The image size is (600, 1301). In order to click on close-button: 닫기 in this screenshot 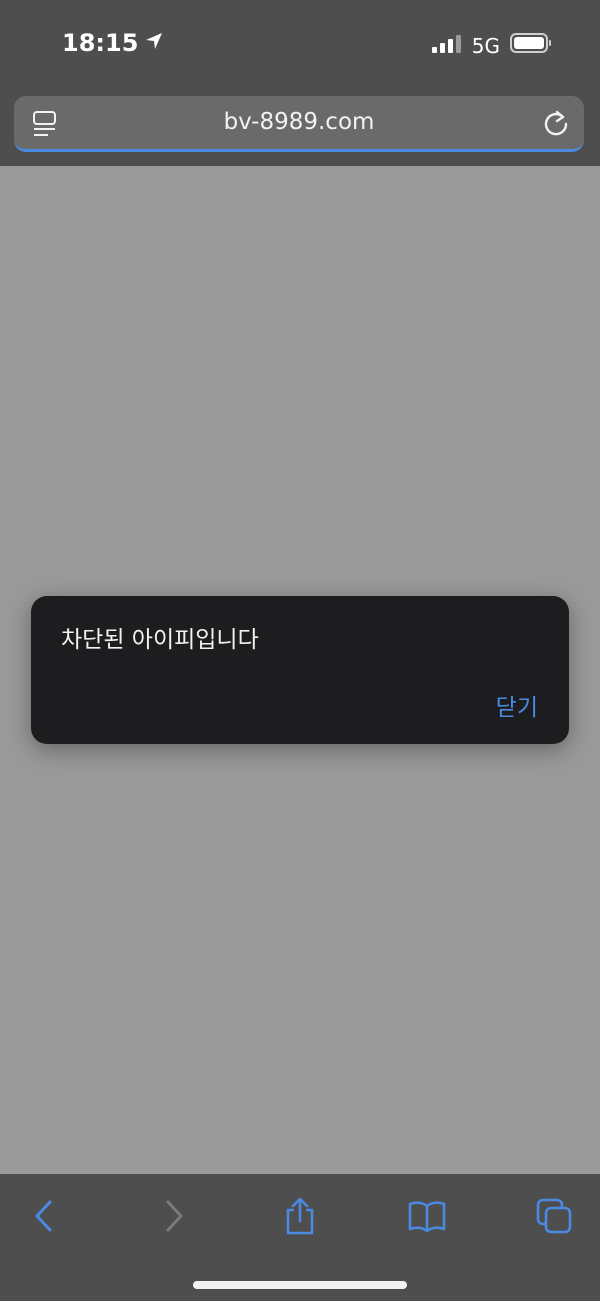, I will do `click(517, 705)`.